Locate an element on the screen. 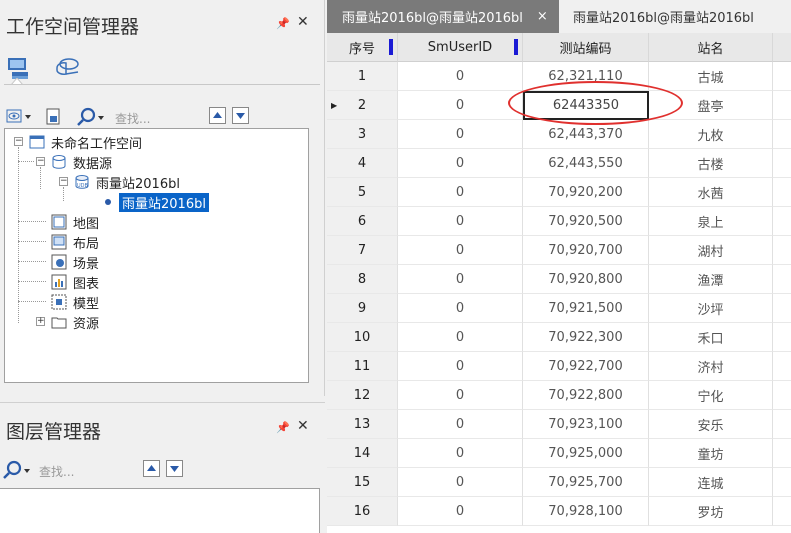 Image resolution: width=791 pixels, height=533 pixels. tree-item-dataset-selected: 雨量站2016bl is located at coordinates (156, 202).